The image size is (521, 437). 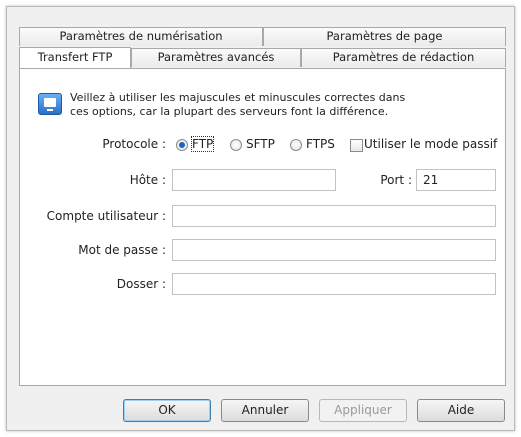 What do you see at coordinates (265, 410) in the screenshot?
I see `cancel-button: Annuler` at bounding box center [265, 410].